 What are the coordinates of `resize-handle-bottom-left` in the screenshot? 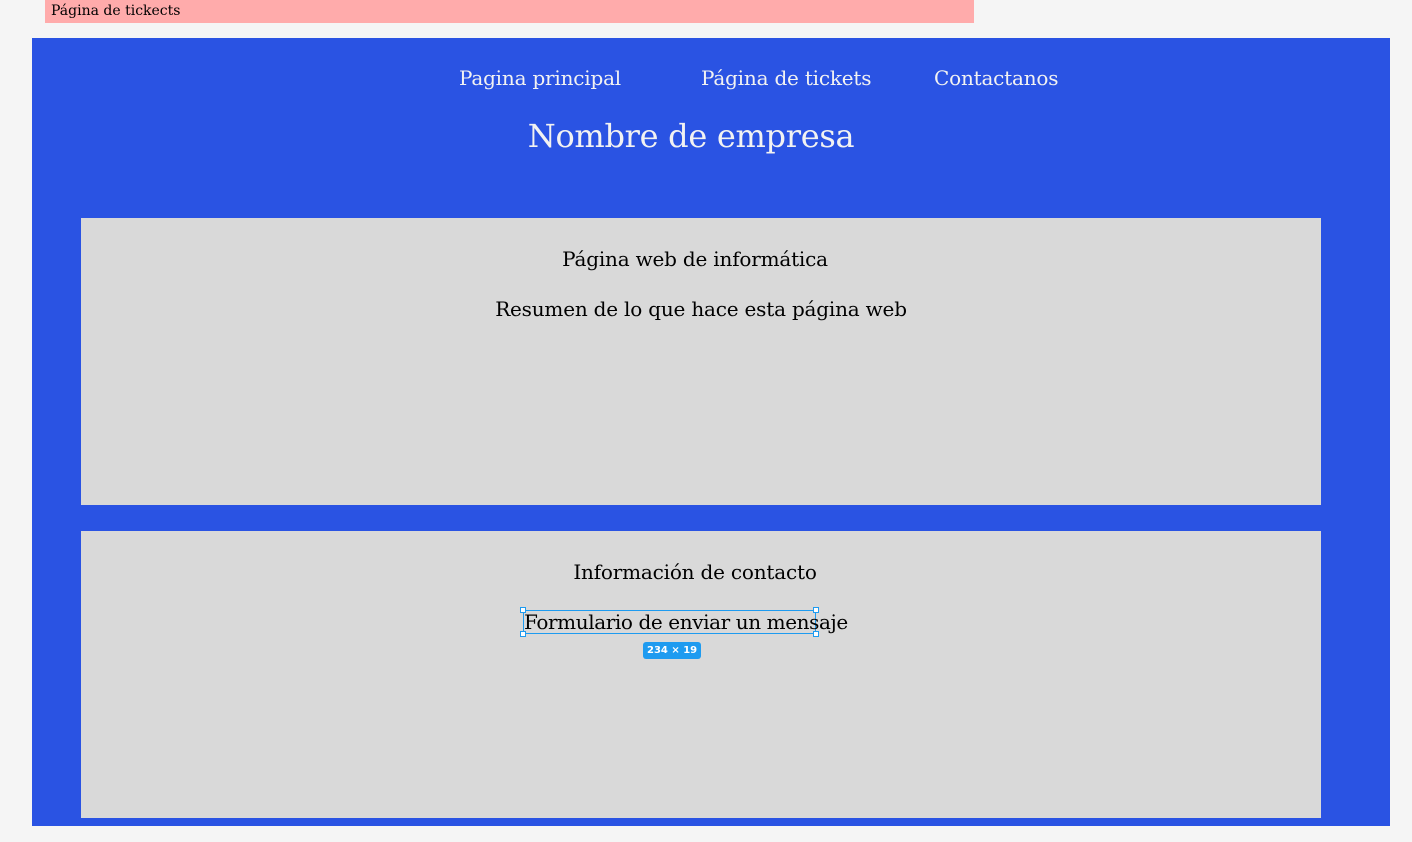 It's located at (523, 634).